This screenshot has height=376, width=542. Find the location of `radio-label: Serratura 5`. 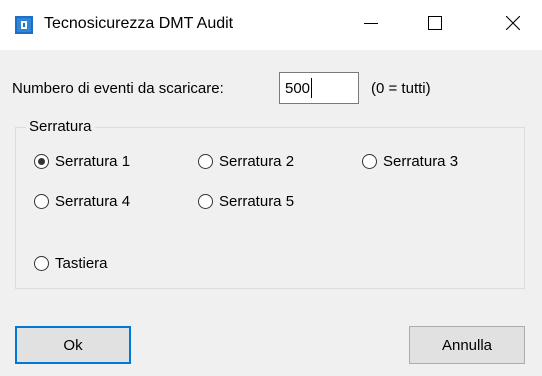

radio-label: Serratura 5 is located at coordinates (257, 201).